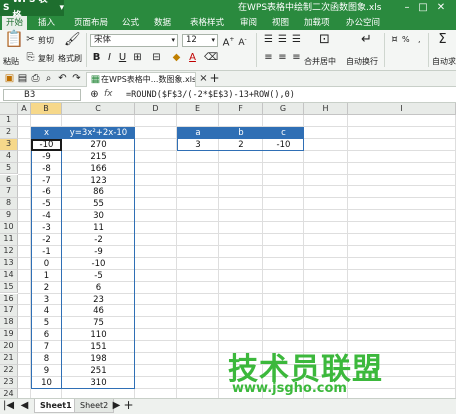  Describe the element at coordinates (46, 311) in the screenshot. I see `table-cell: 4` at that location.